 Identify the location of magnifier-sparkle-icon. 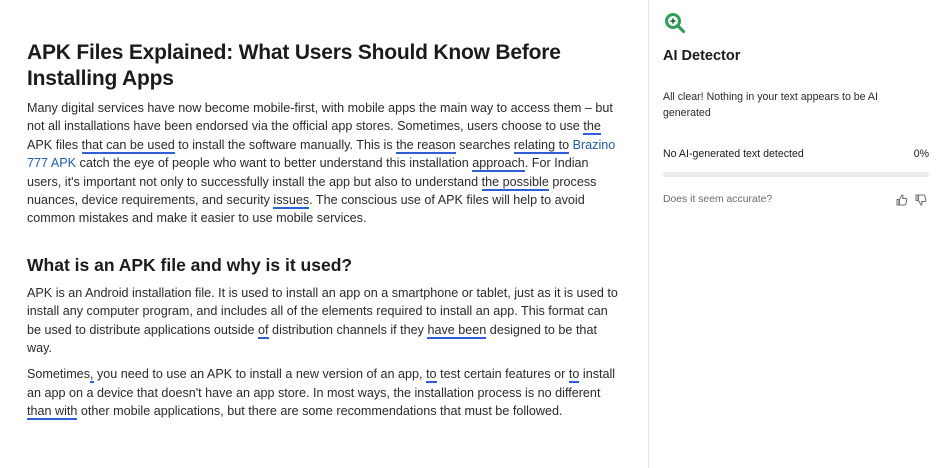
(675, 23).